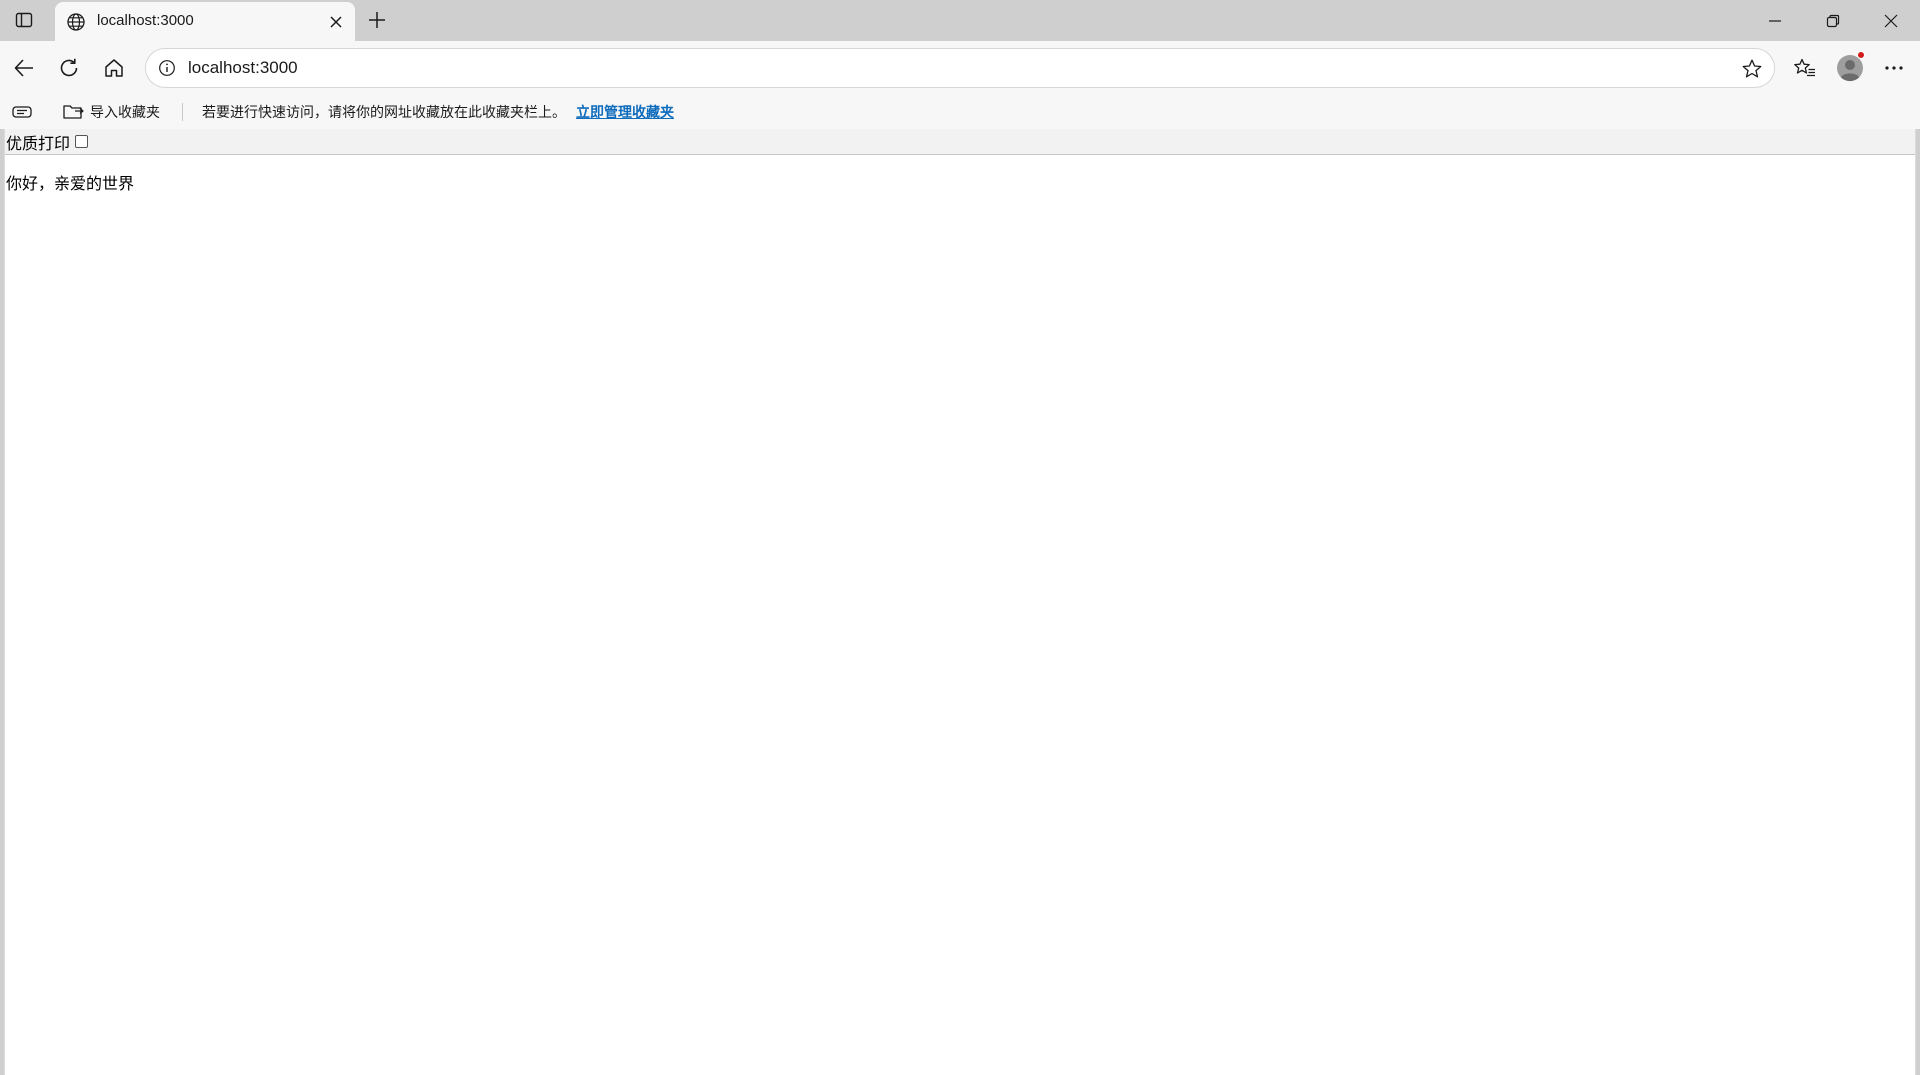 The image size is (1920, 1075). What do you see at coordinates (1850, 68) in the screenshot?
I see `profile-button` at bounding box center [1850, 68].